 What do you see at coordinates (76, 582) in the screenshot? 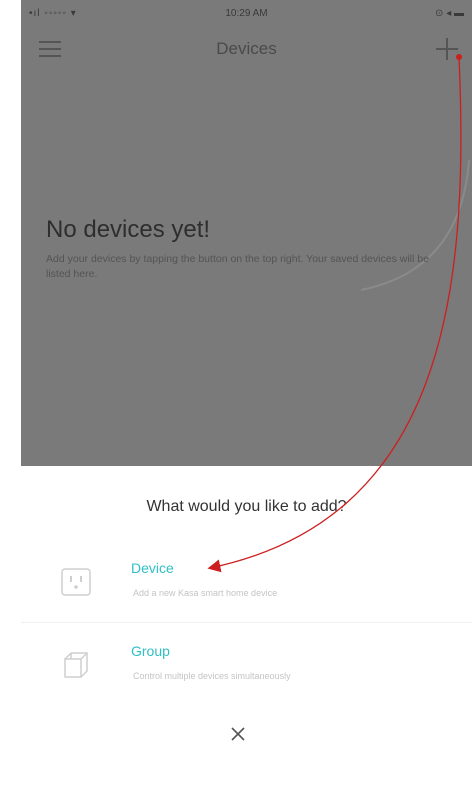
I see `smart-plug-icon` at bounding box center [76, 582].